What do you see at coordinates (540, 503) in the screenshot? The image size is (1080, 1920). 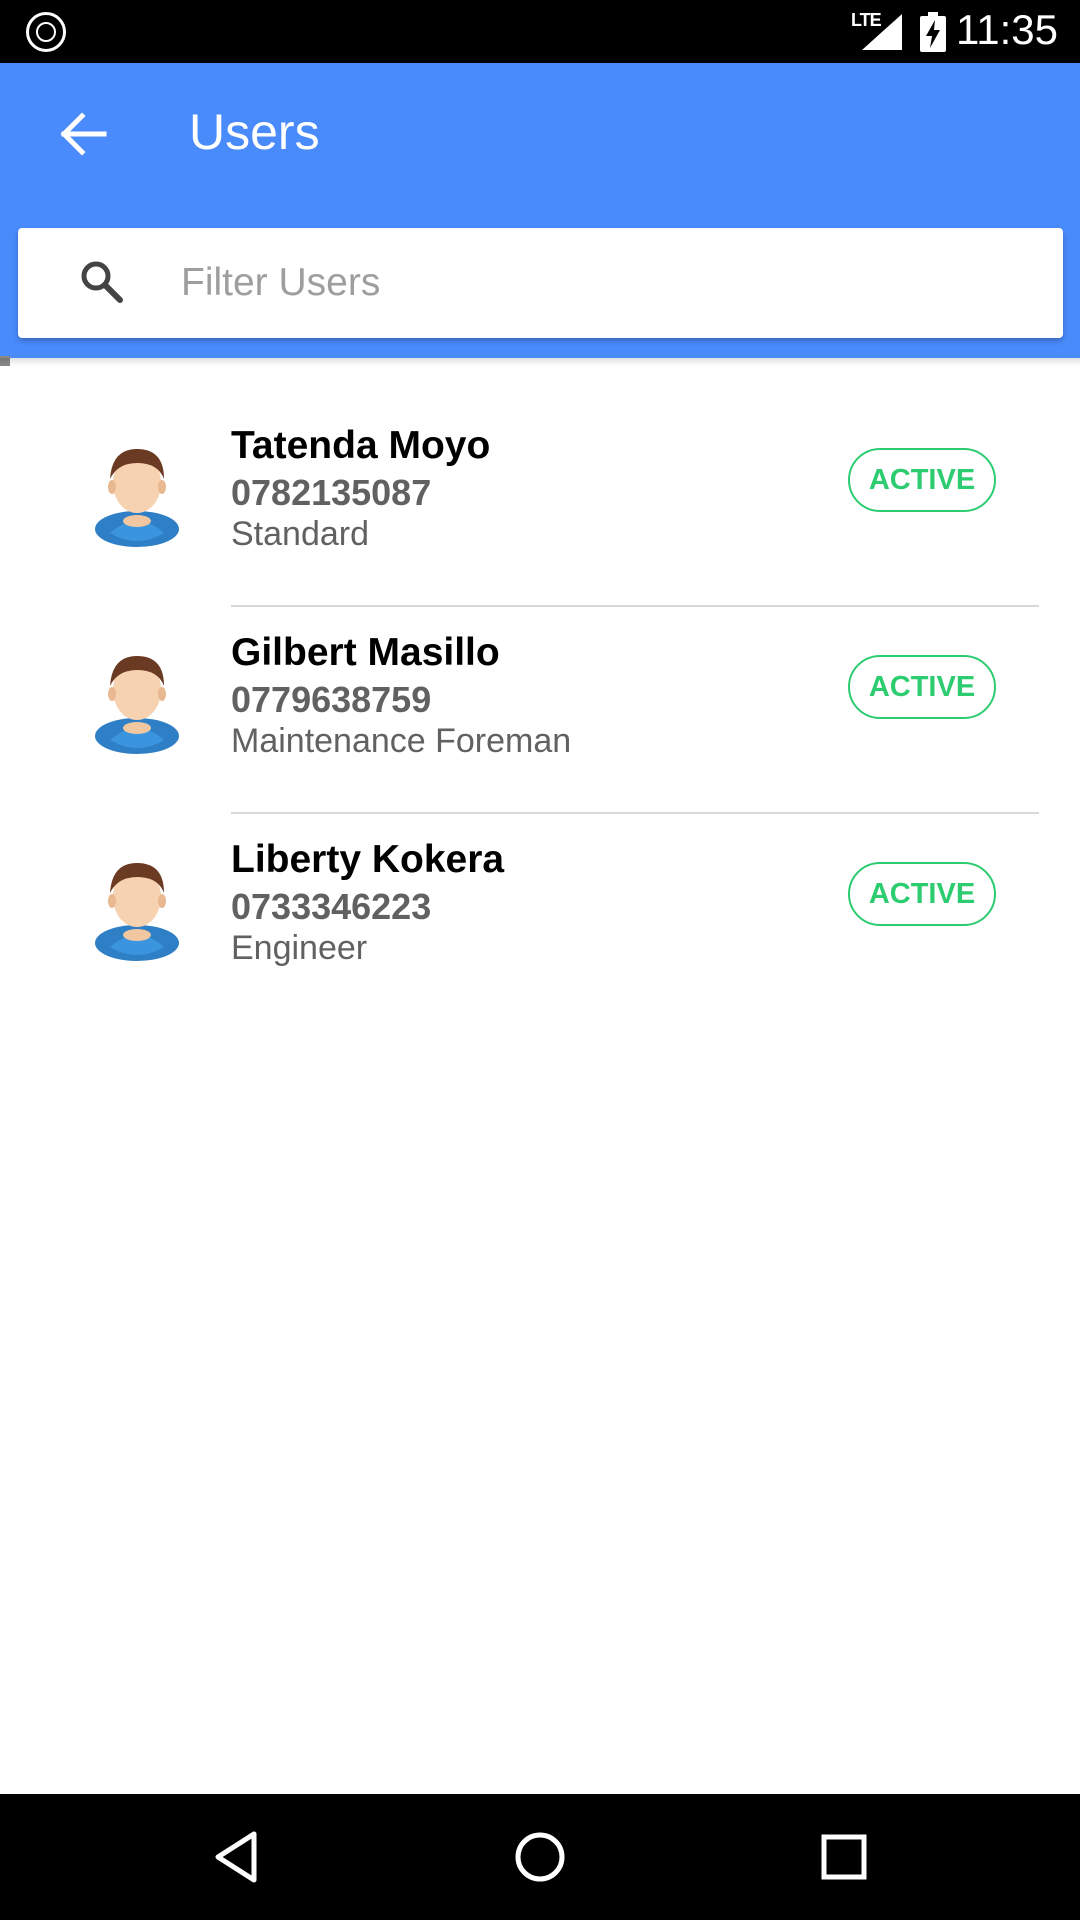 I see `list-item: Tatenda Moyo 0782135087 Standard ACTIVE` at bounding box center [540, 503].